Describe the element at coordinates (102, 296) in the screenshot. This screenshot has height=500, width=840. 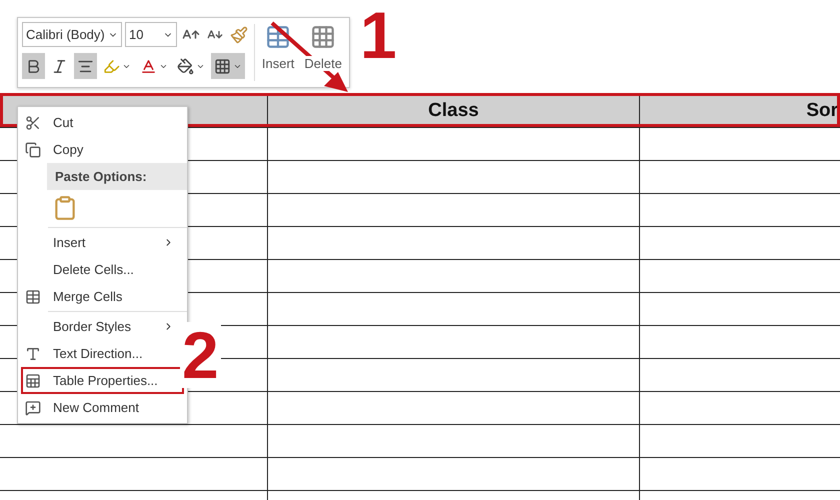
I see `menu-item: Merge Cells` at that location.